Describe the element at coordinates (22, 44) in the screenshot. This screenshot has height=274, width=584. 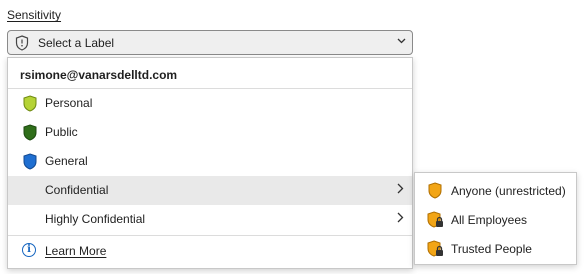
I see `shield-outline-icon` at that location.